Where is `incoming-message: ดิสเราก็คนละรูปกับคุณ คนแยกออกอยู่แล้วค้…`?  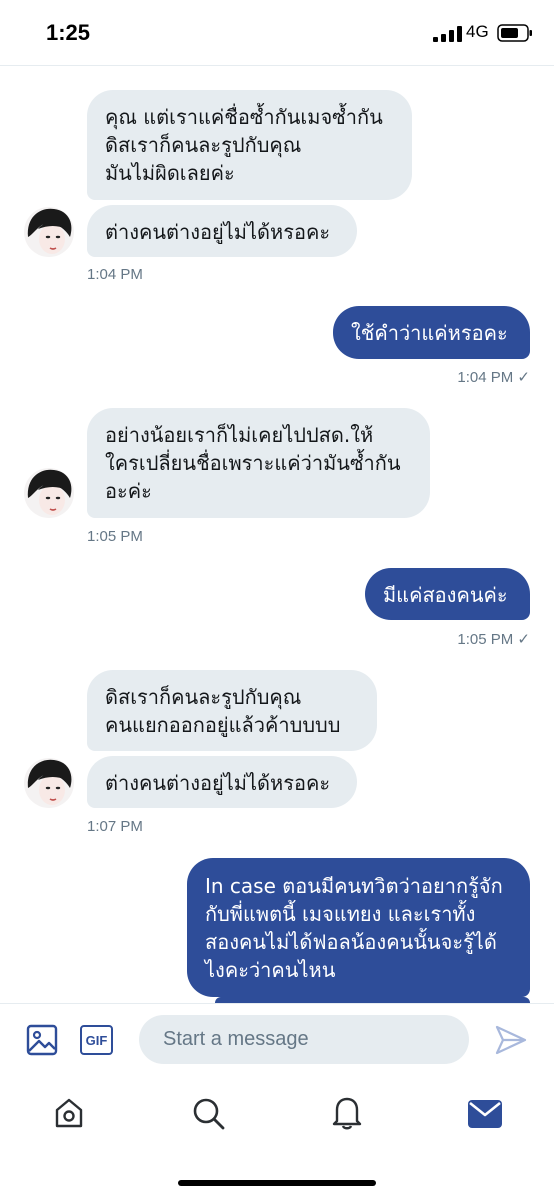 incoming-message: ดิสเราก็คนละรูปกับคุณ คนแยกออกอยู่แล้วค้… is located at coordinates (232, 710).